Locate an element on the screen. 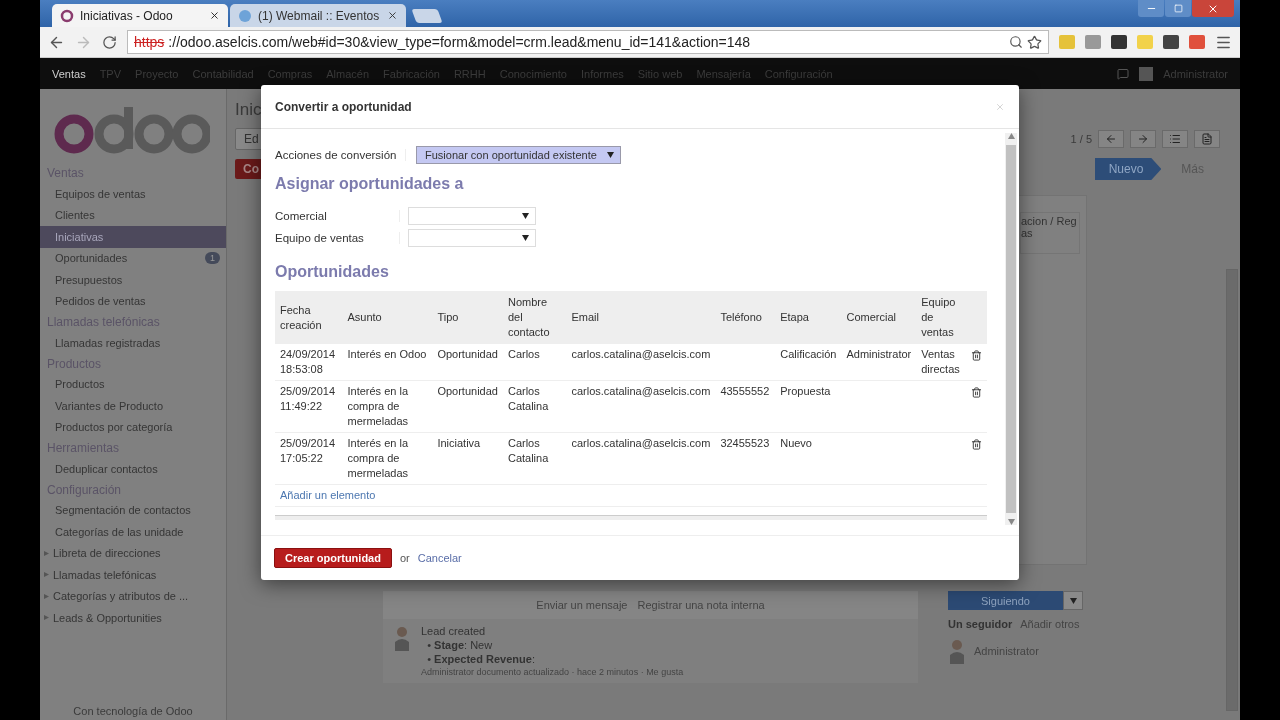 This screenshot has width=1280, height=720. table-cell: Propuesta is located at coordinates (808, 406).